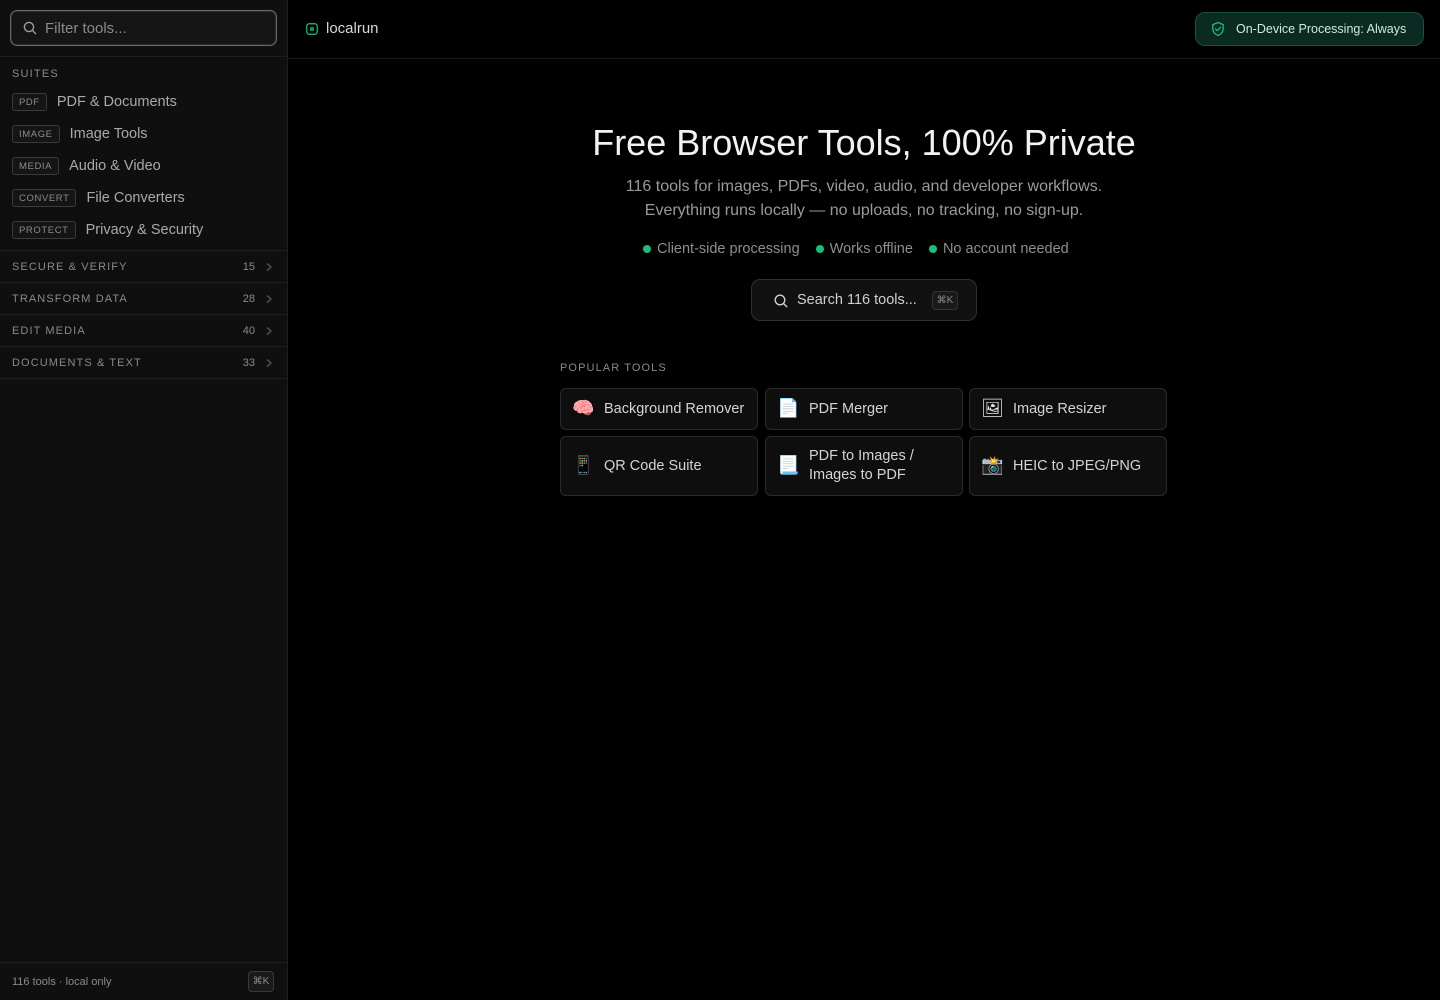  I want to click on tool-label: HEIC to JPEG/PNG, so click(1077, 465).